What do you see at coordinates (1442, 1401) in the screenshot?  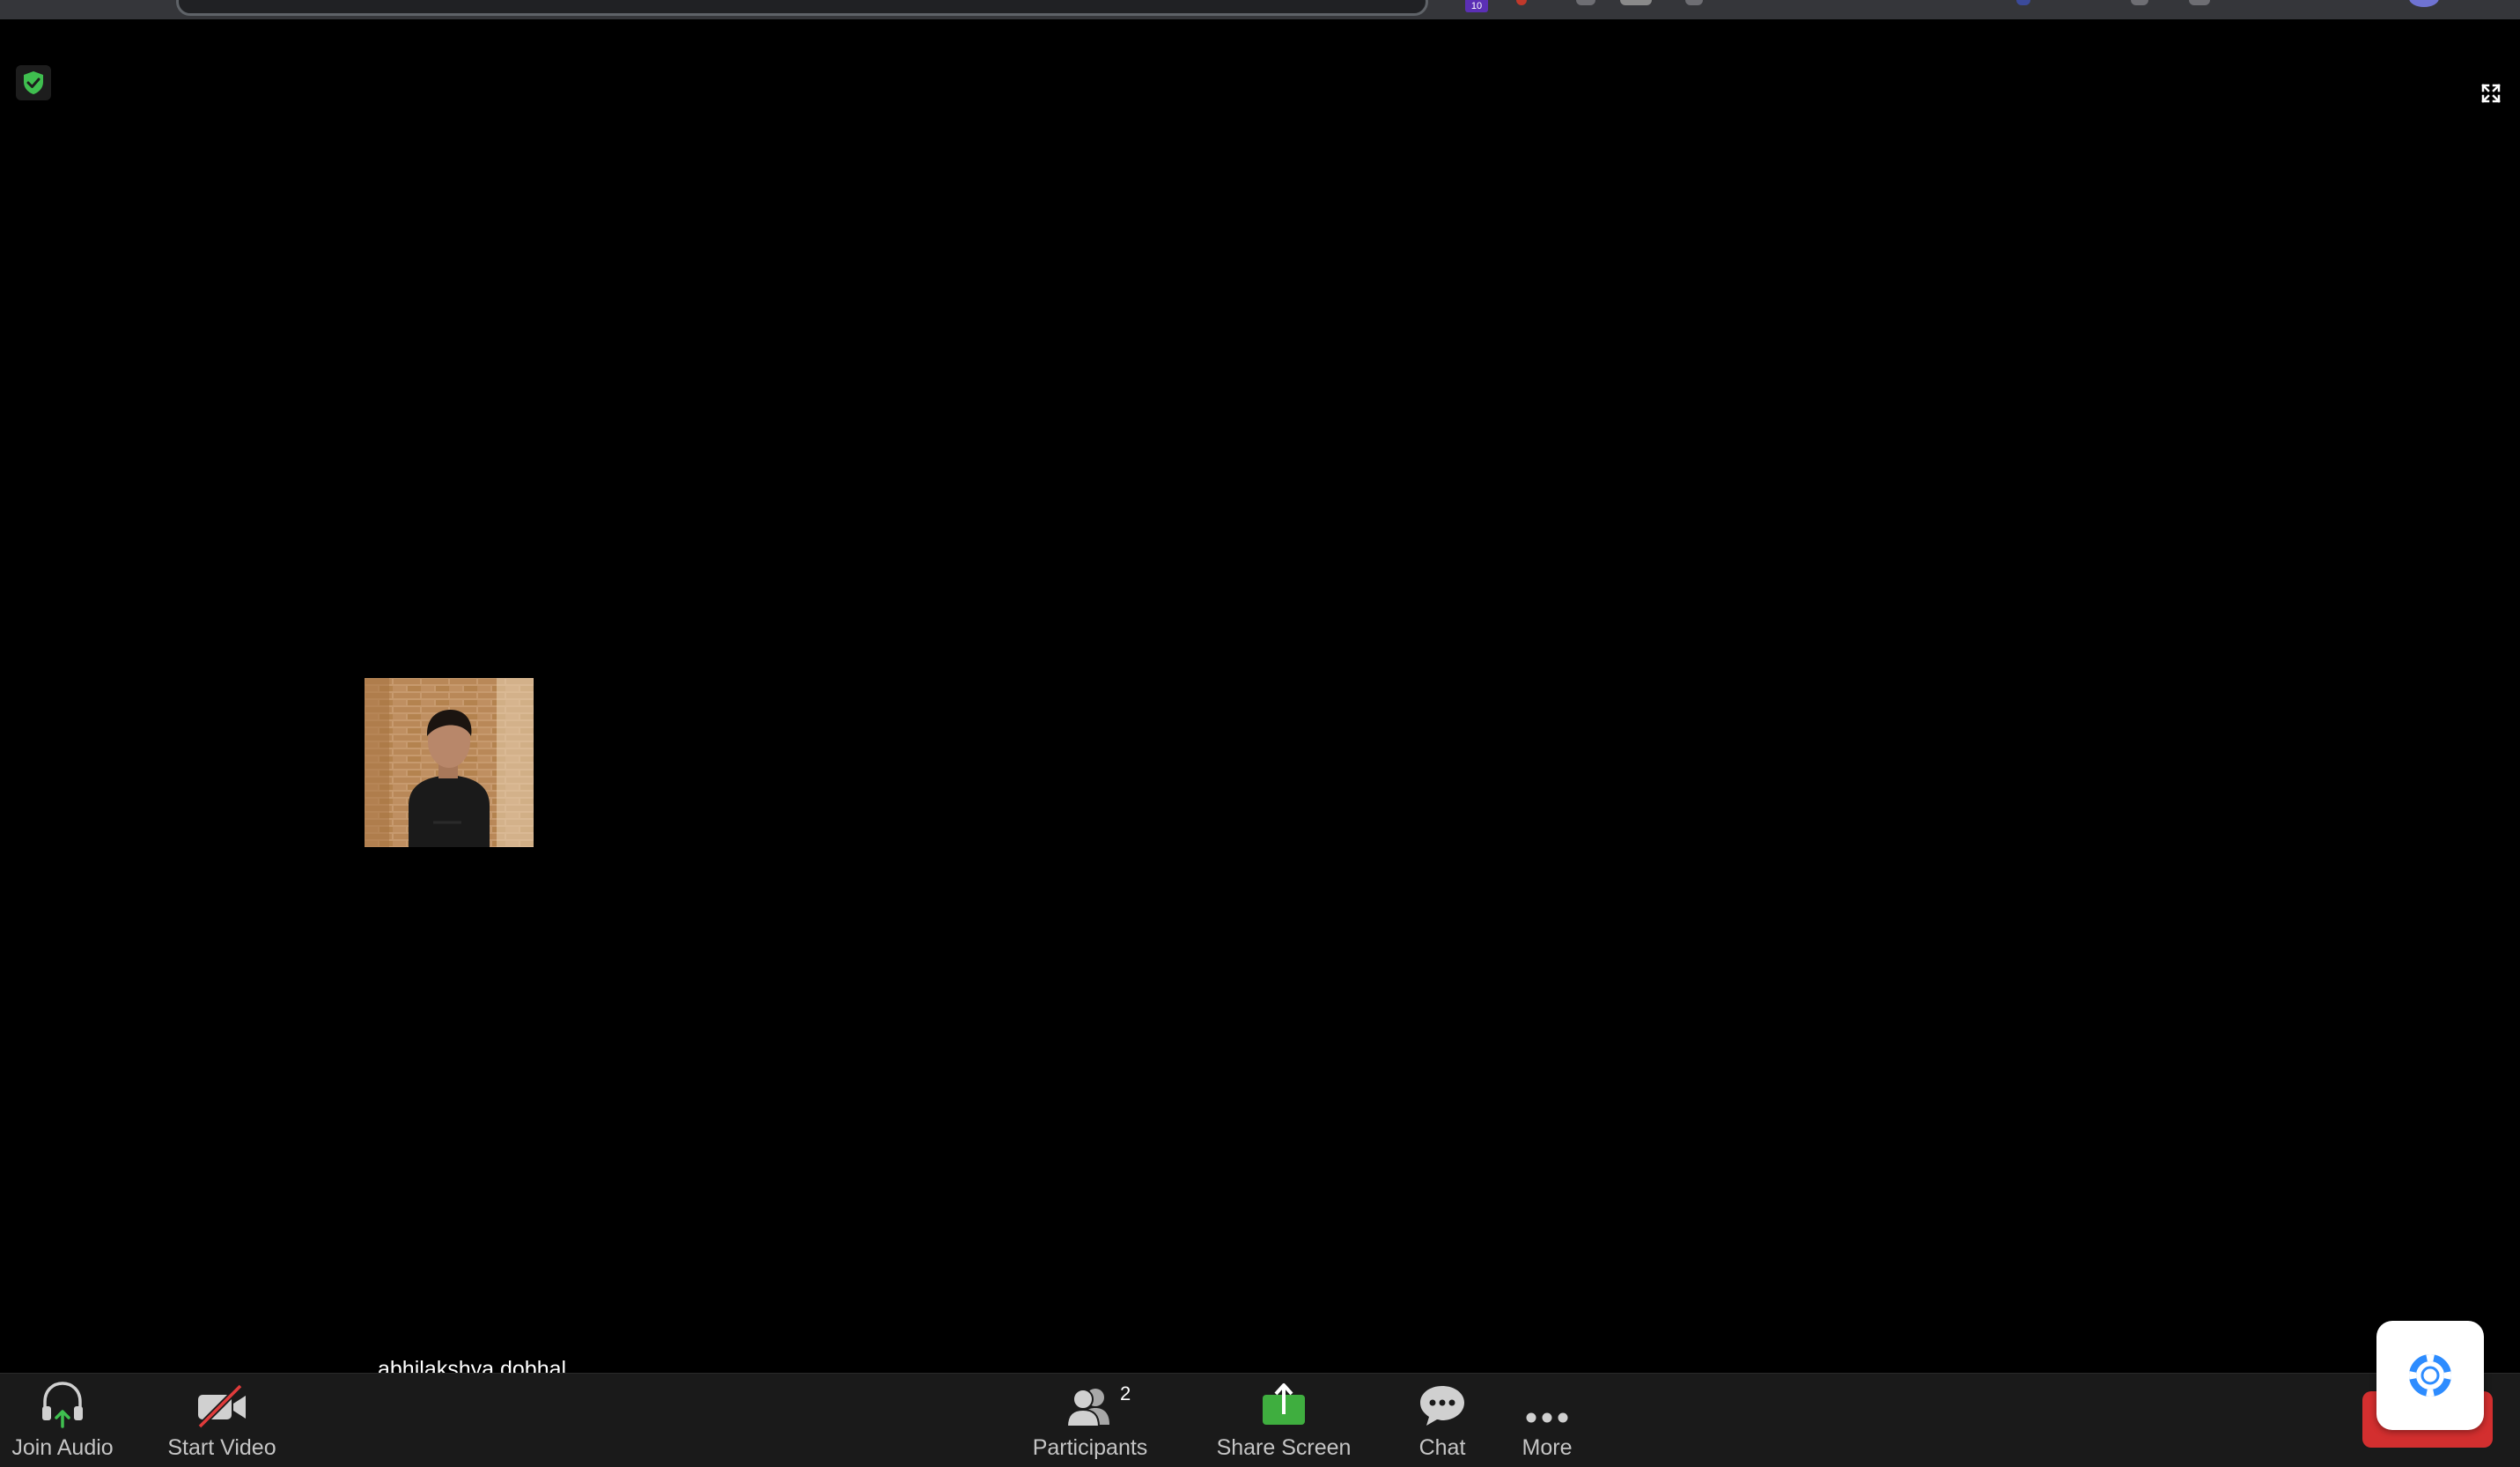 I see `chat-icon` at bounding box center [1442, 1401].